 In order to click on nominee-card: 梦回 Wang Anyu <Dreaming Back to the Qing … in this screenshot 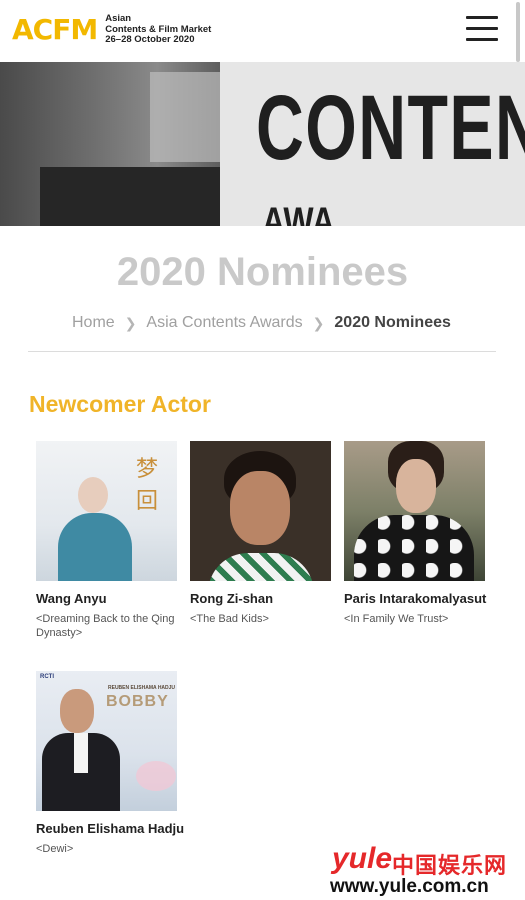, I will do `click(107, 540)`.